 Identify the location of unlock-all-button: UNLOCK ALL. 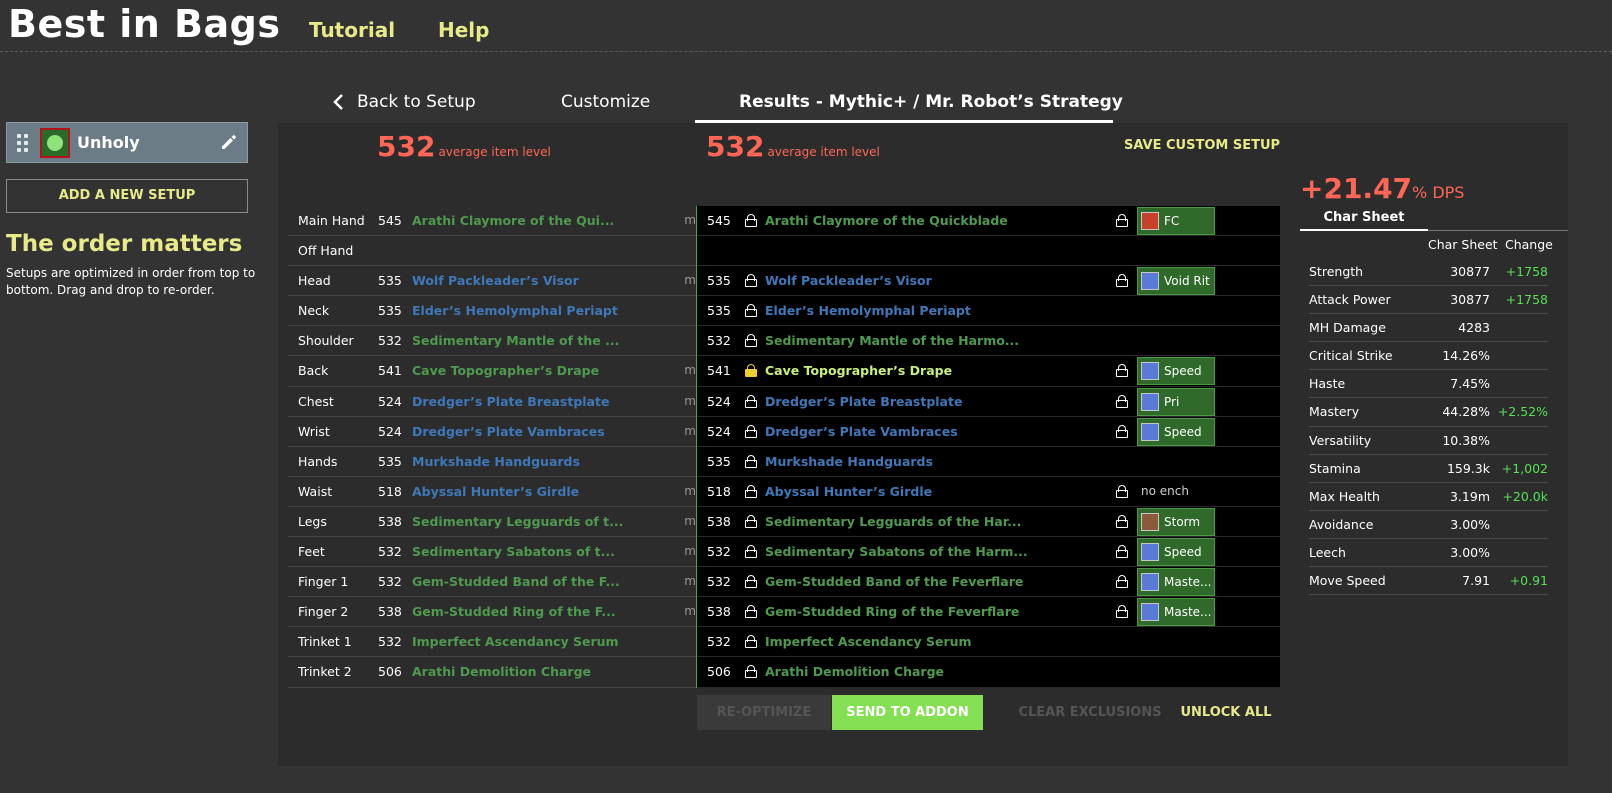
(1226, 712).